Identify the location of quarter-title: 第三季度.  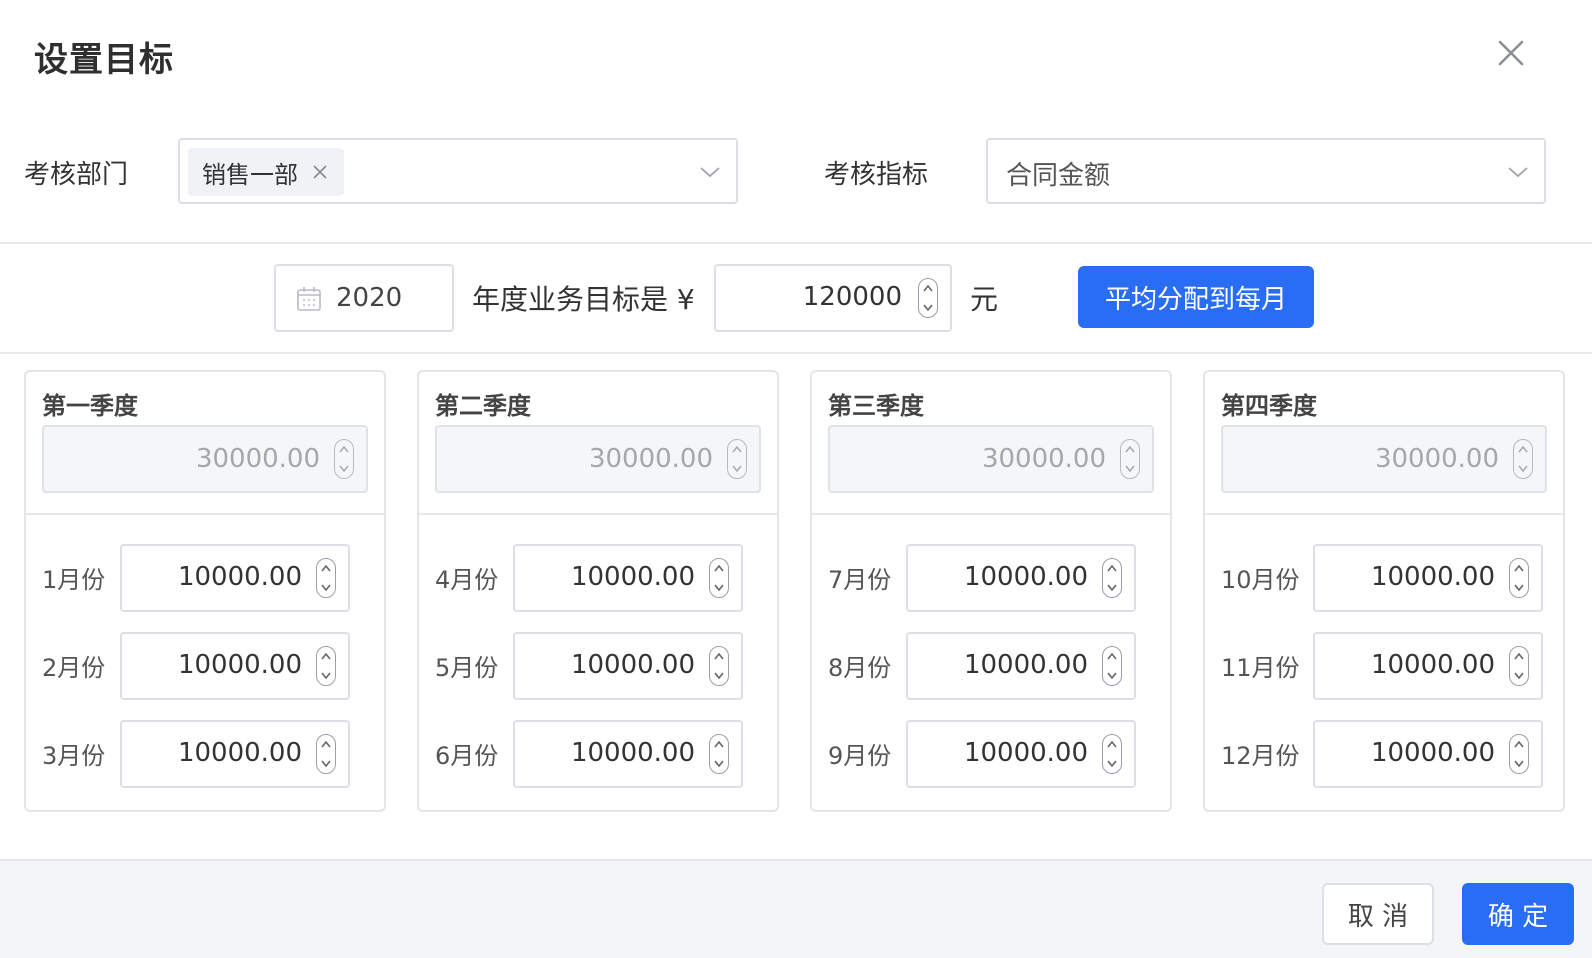
(876, 406).